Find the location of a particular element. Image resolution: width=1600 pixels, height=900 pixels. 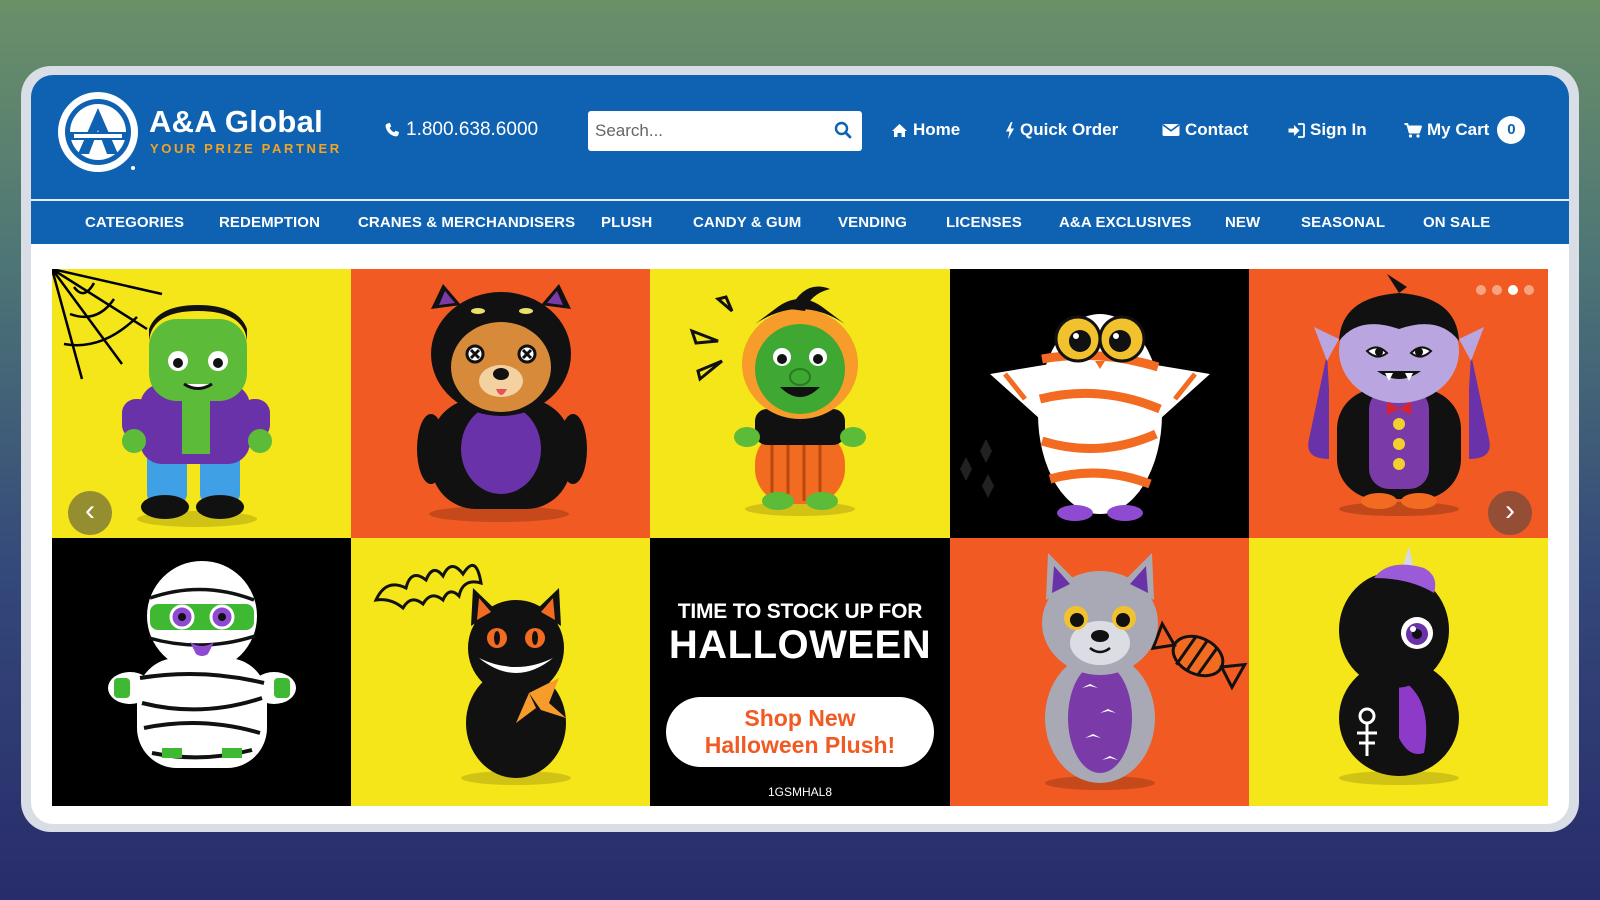

black-cat-plush-tile is located at coordinates (501, 671).